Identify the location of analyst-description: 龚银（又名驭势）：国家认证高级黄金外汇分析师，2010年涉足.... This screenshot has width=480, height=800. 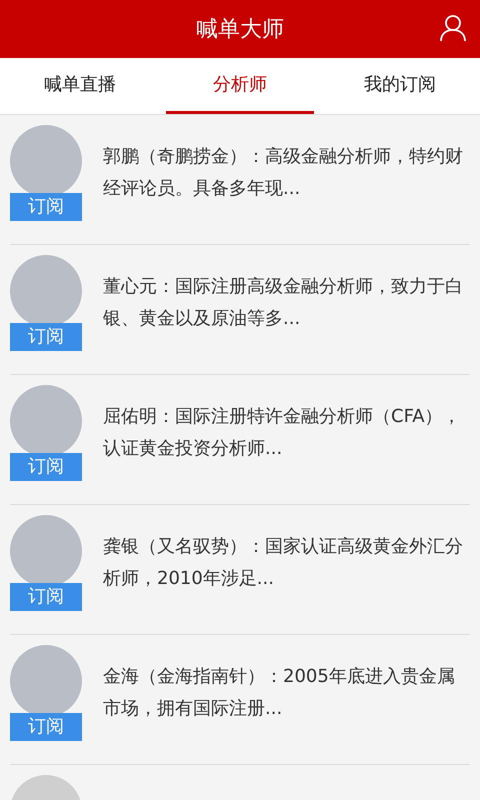
(283, 563).